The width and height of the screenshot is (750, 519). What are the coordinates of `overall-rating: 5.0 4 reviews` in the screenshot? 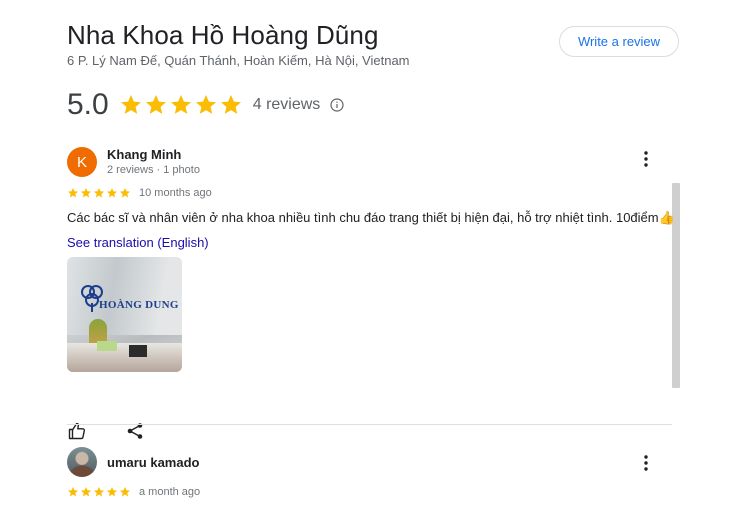 It's located at (205, 105).